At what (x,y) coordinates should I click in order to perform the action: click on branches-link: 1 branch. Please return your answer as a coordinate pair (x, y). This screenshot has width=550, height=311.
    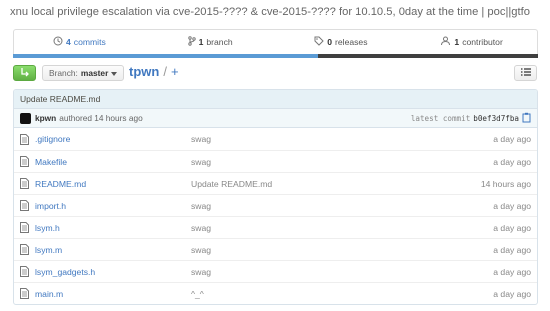
    Looking at the image, I should click on (210, 42).